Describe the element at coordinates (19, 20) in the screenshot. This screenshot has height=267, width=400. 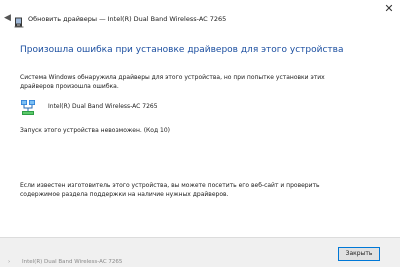
I see `device-manager-icon` at that location.